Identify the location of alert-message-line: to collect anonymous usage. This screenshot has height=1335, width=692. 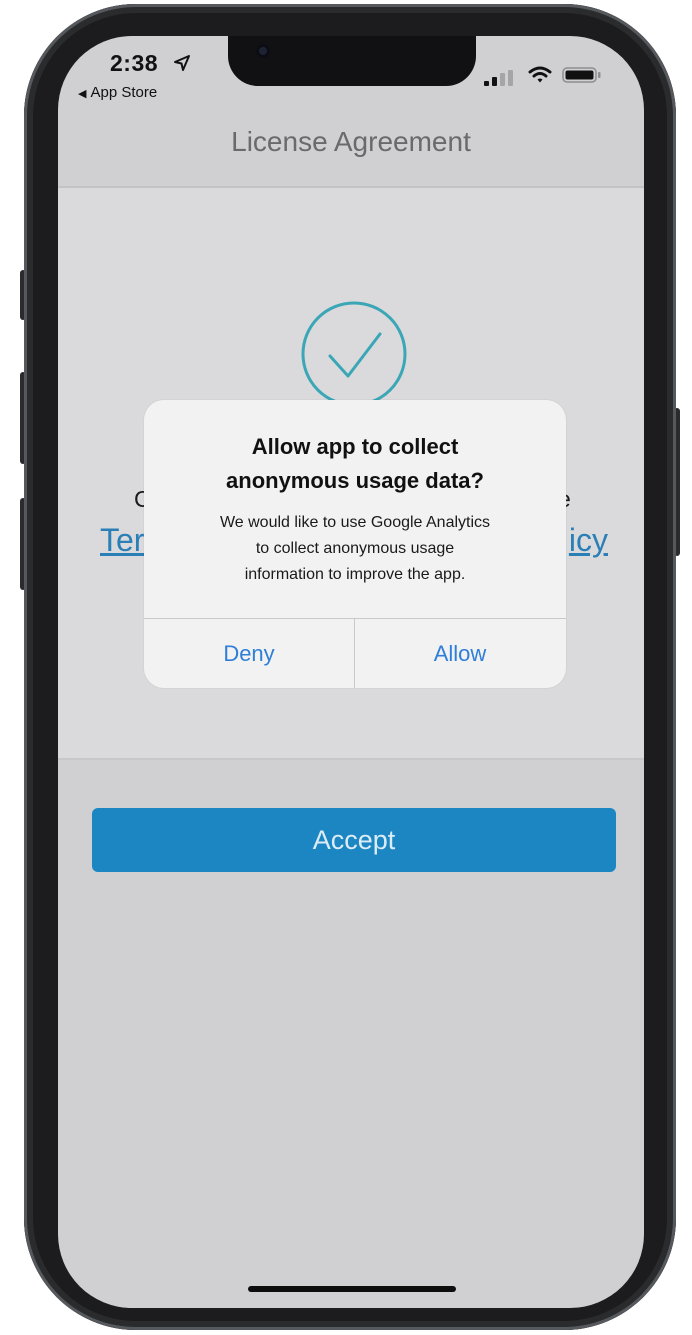
(355, 548).